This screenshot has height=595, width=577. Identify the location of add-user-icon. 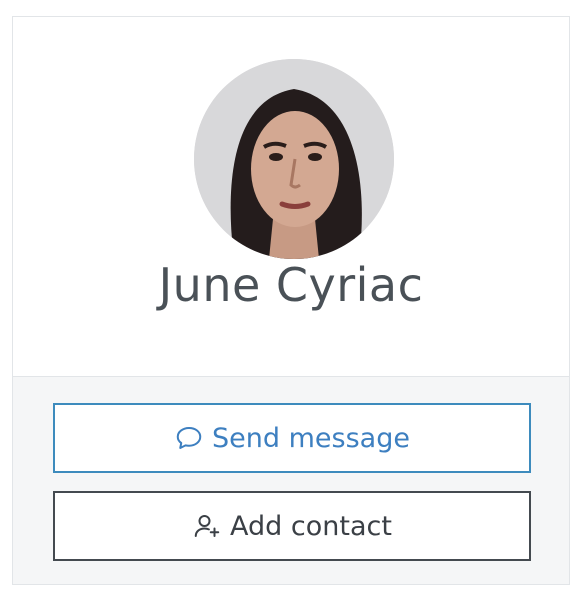
(207, 526).